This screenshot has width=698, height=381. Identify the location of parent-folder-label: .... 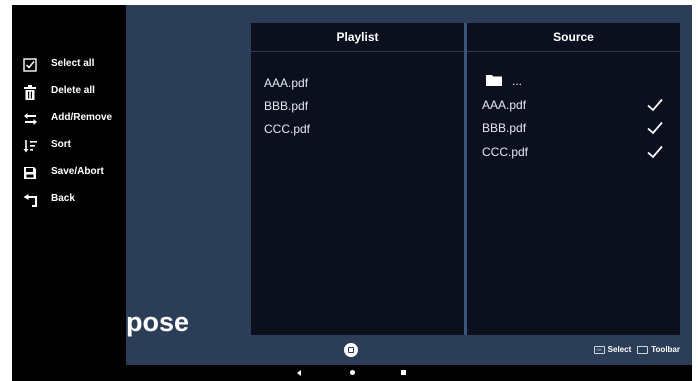
(517, 81).